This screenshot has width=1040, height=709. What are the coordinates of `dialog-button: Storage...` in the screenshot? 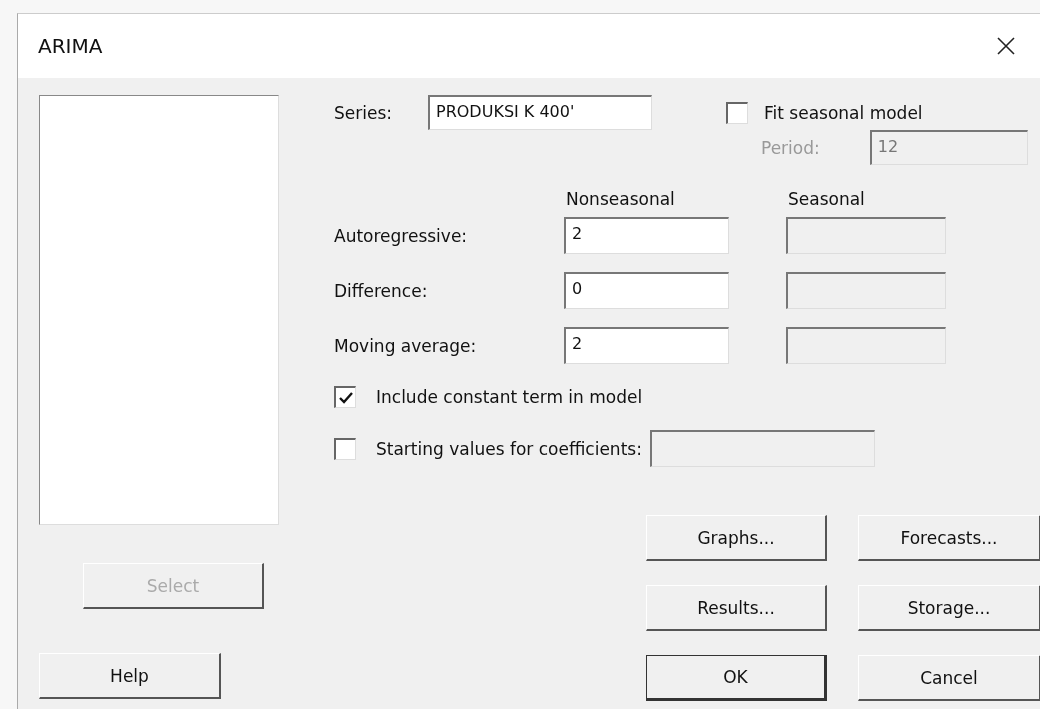 It's located at (949, 608).